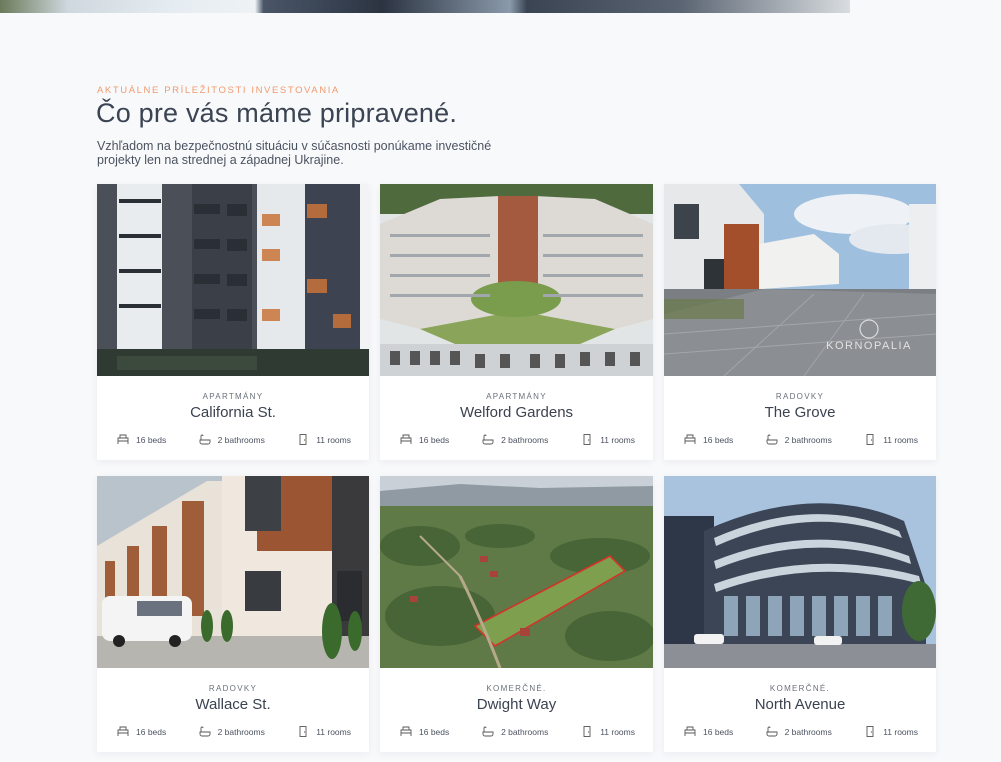 This screenshot has width=1001, height=762. Describe the element at coordinates (800, 413) in the screenshot. I see `property-title: The Grove` at that location.